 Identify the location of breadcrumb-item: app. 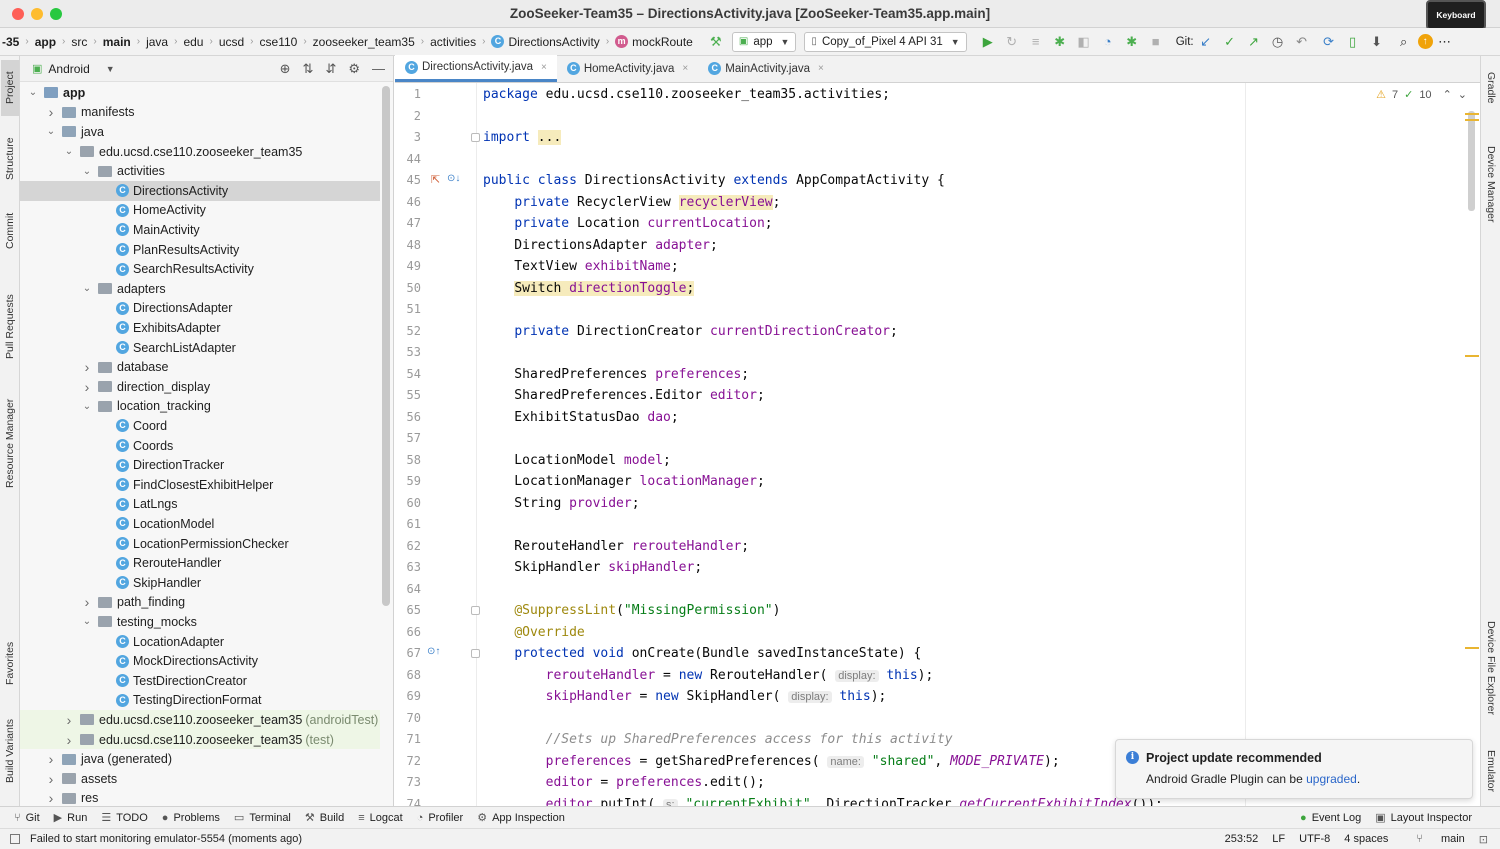
(45, 42).